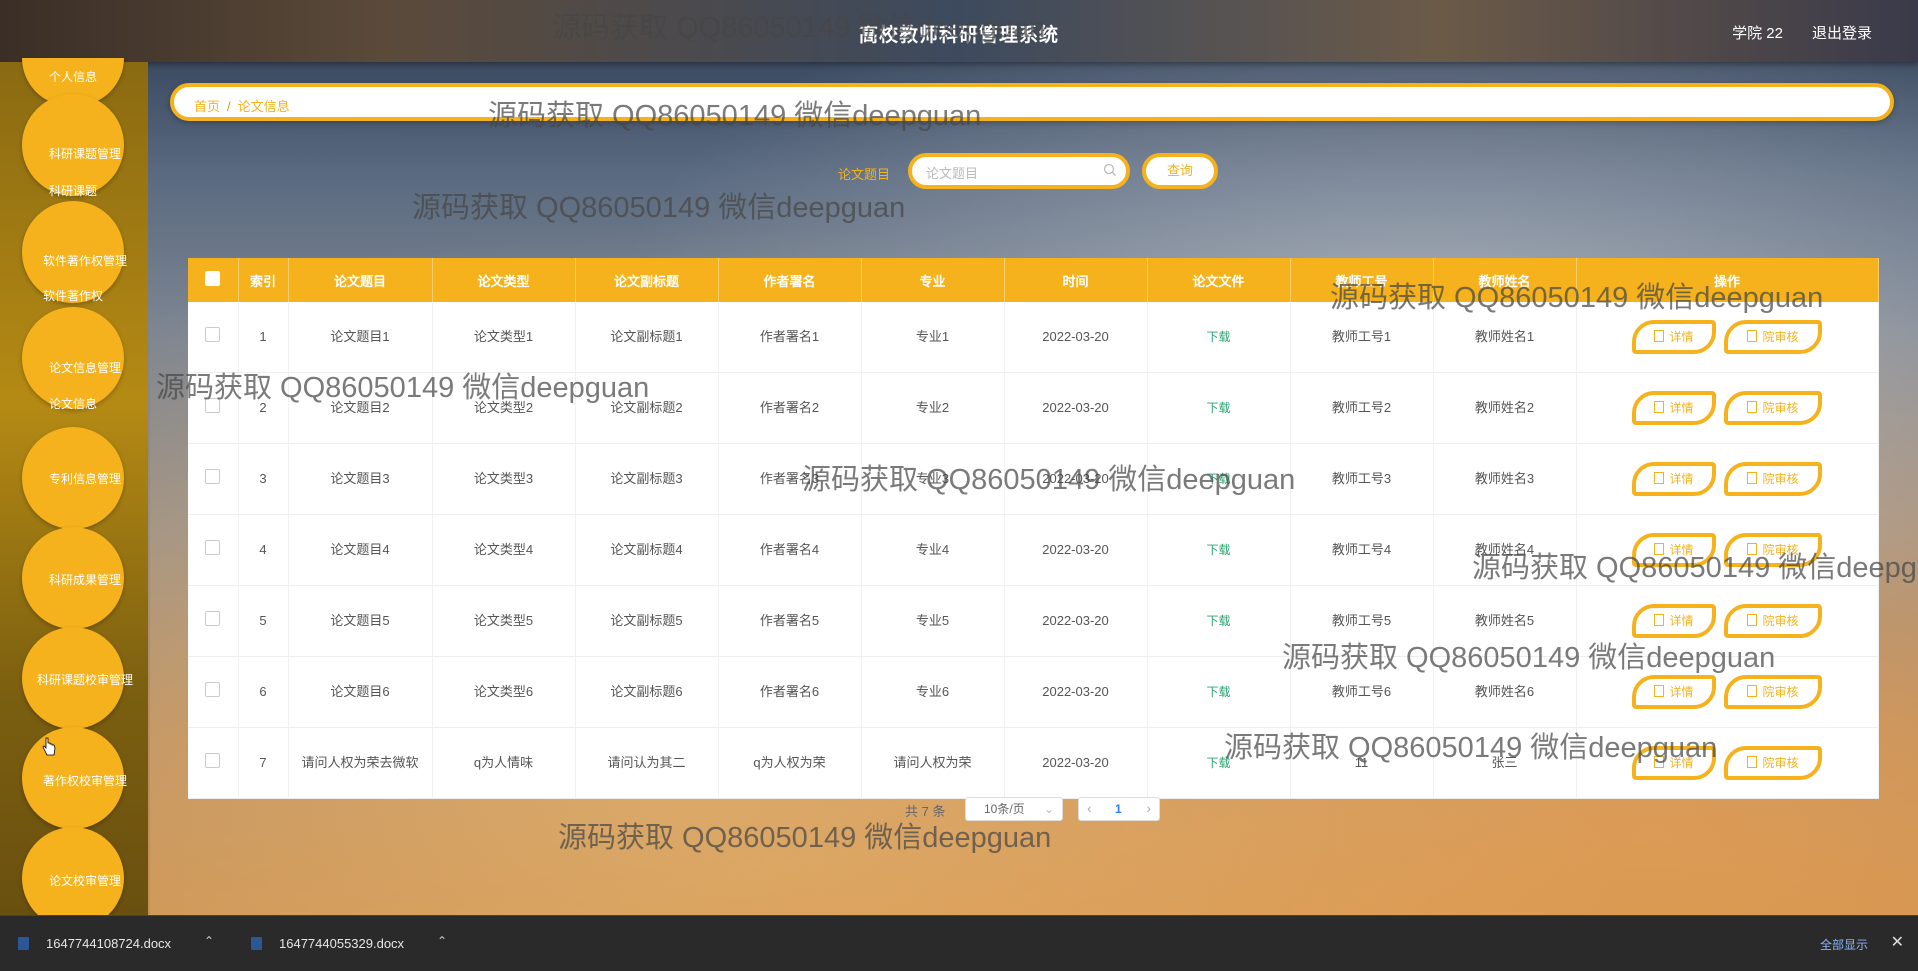 The image size is (1918, 971). I want to click on query-button: 查询, so click(1180, 171).